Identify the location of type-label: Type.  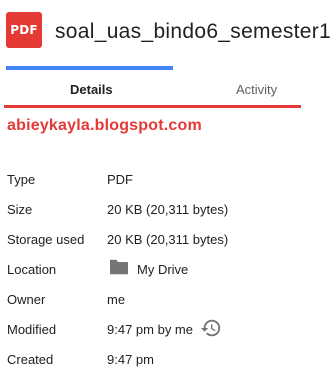
(21, 179).